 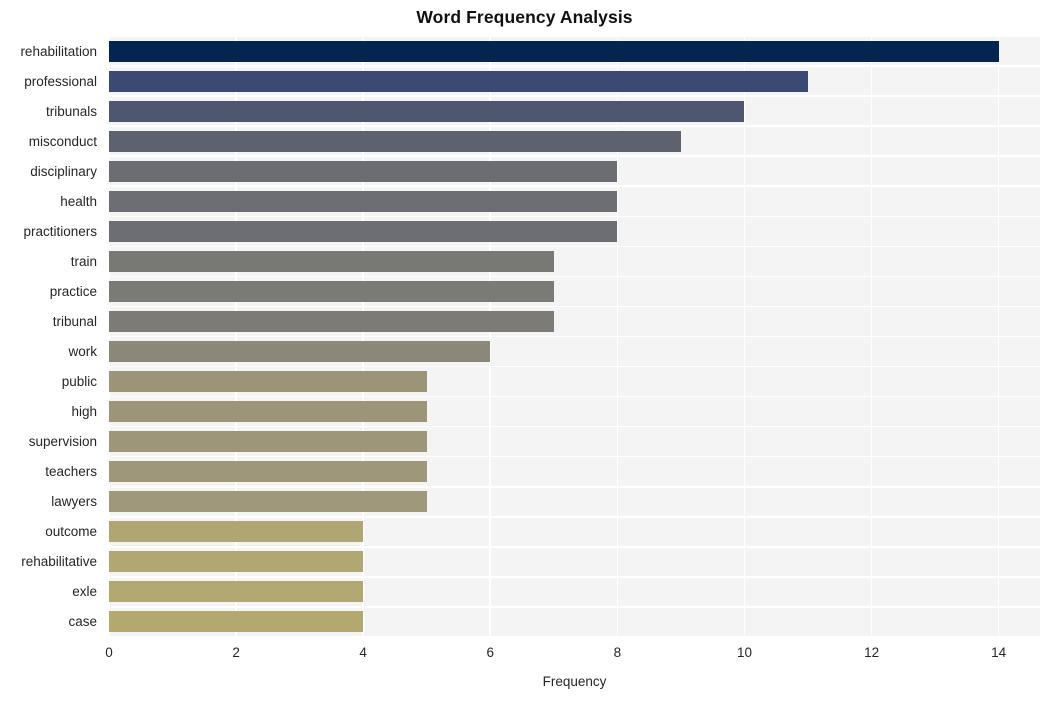 I want to click on y-tick-label: teachers, so click(x=71, y=472).